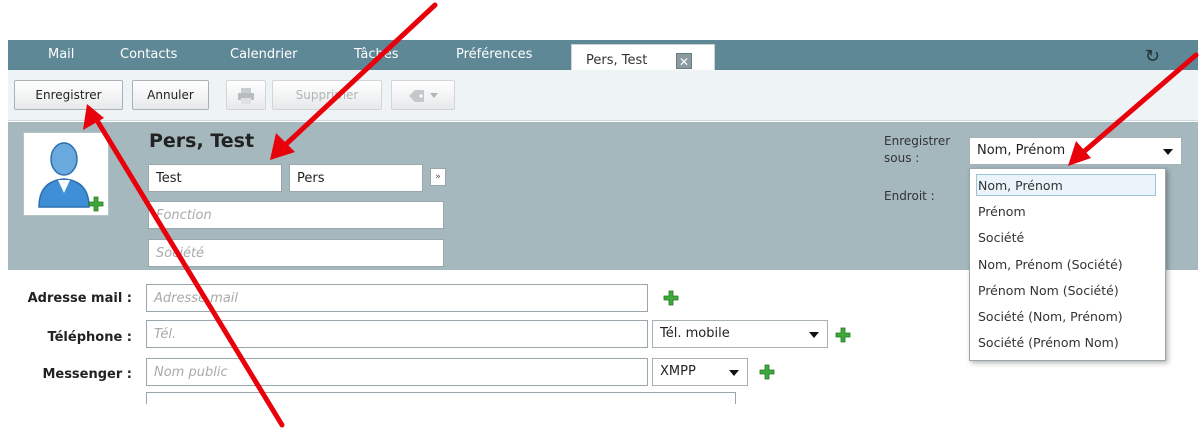  I want to click on phone-type-value: Tél. mobile, so click(695, 333).